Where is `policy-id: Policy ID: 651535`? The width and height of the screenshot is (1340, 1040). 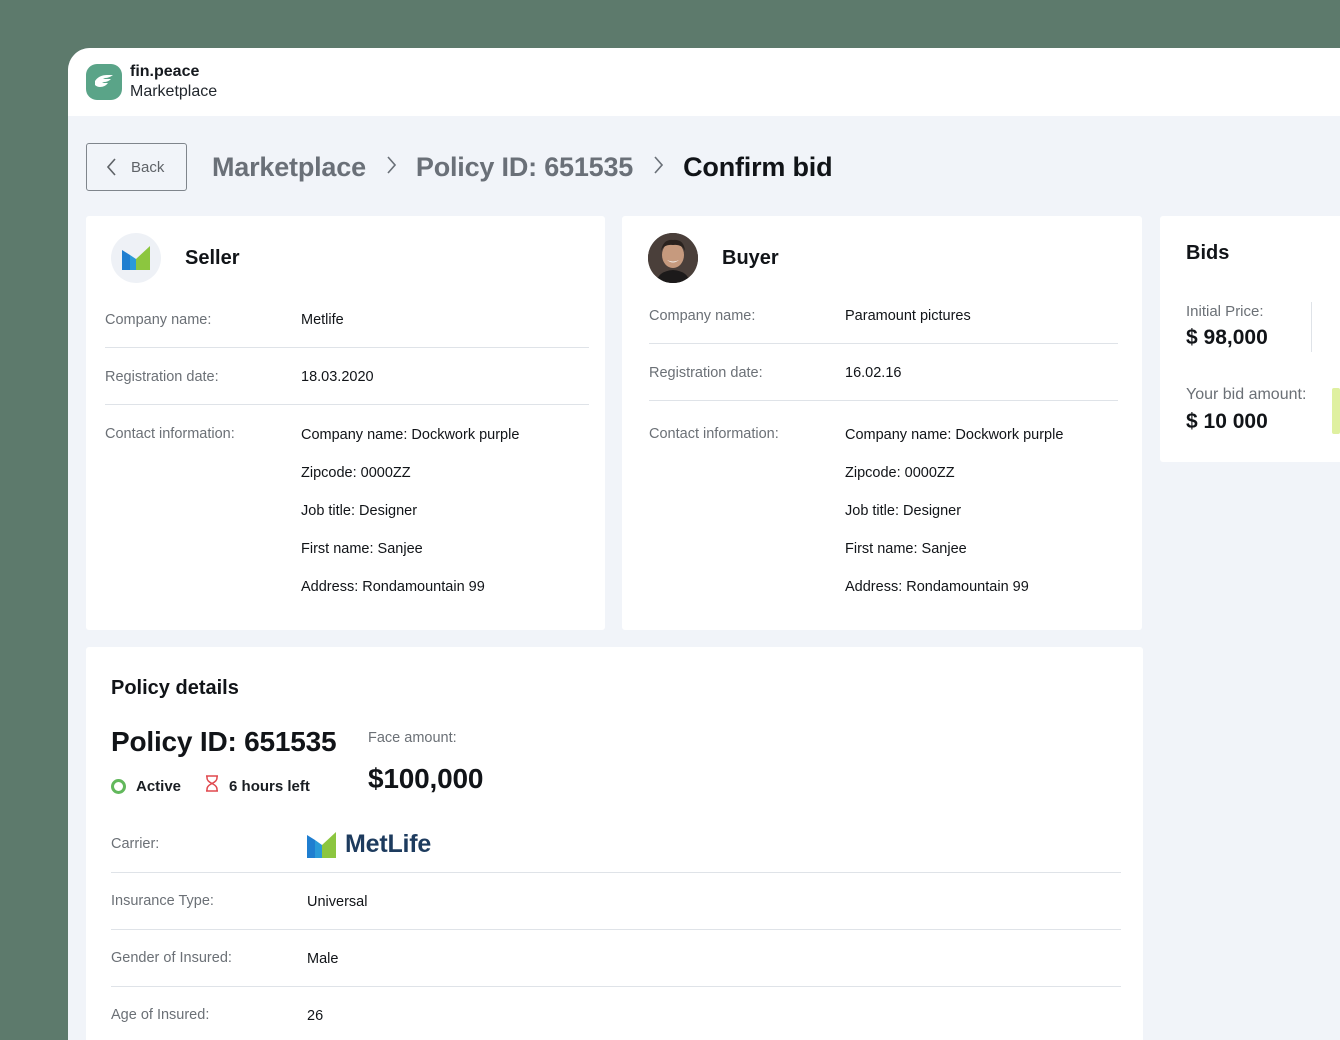 policy-id: Policy ID: 651535 is located at coordinates (224, 741).